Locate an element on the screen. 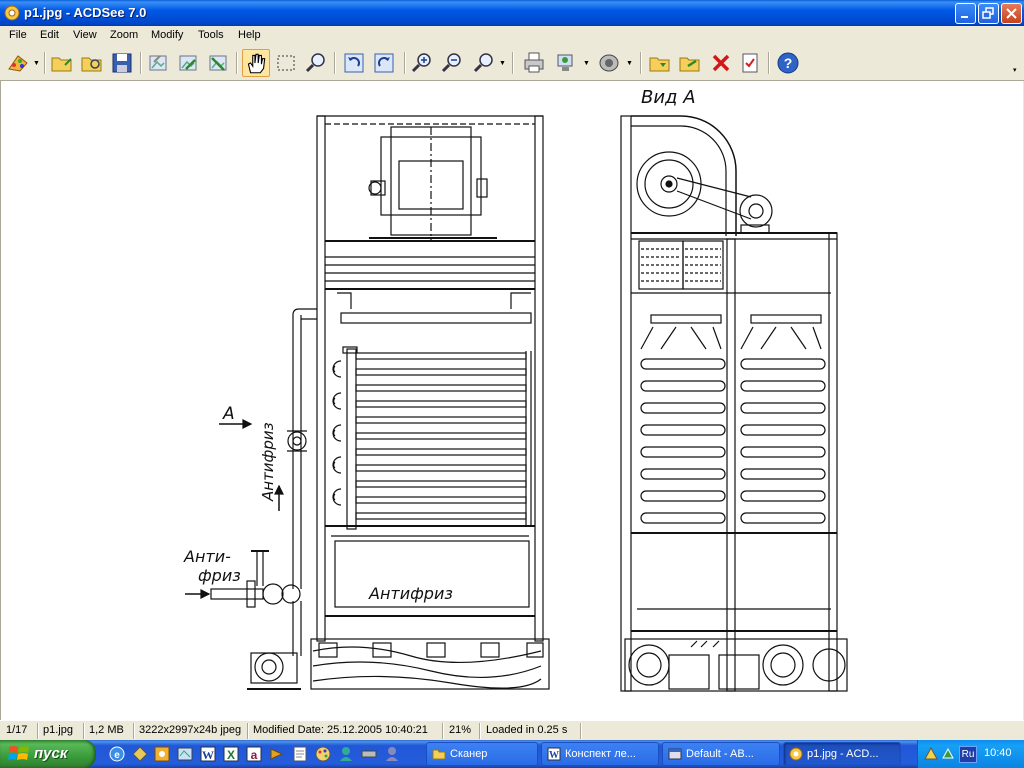 The width and height of the screenshot is (1024, 768). language-indicator: Ru is located at coordinates (968, 754).